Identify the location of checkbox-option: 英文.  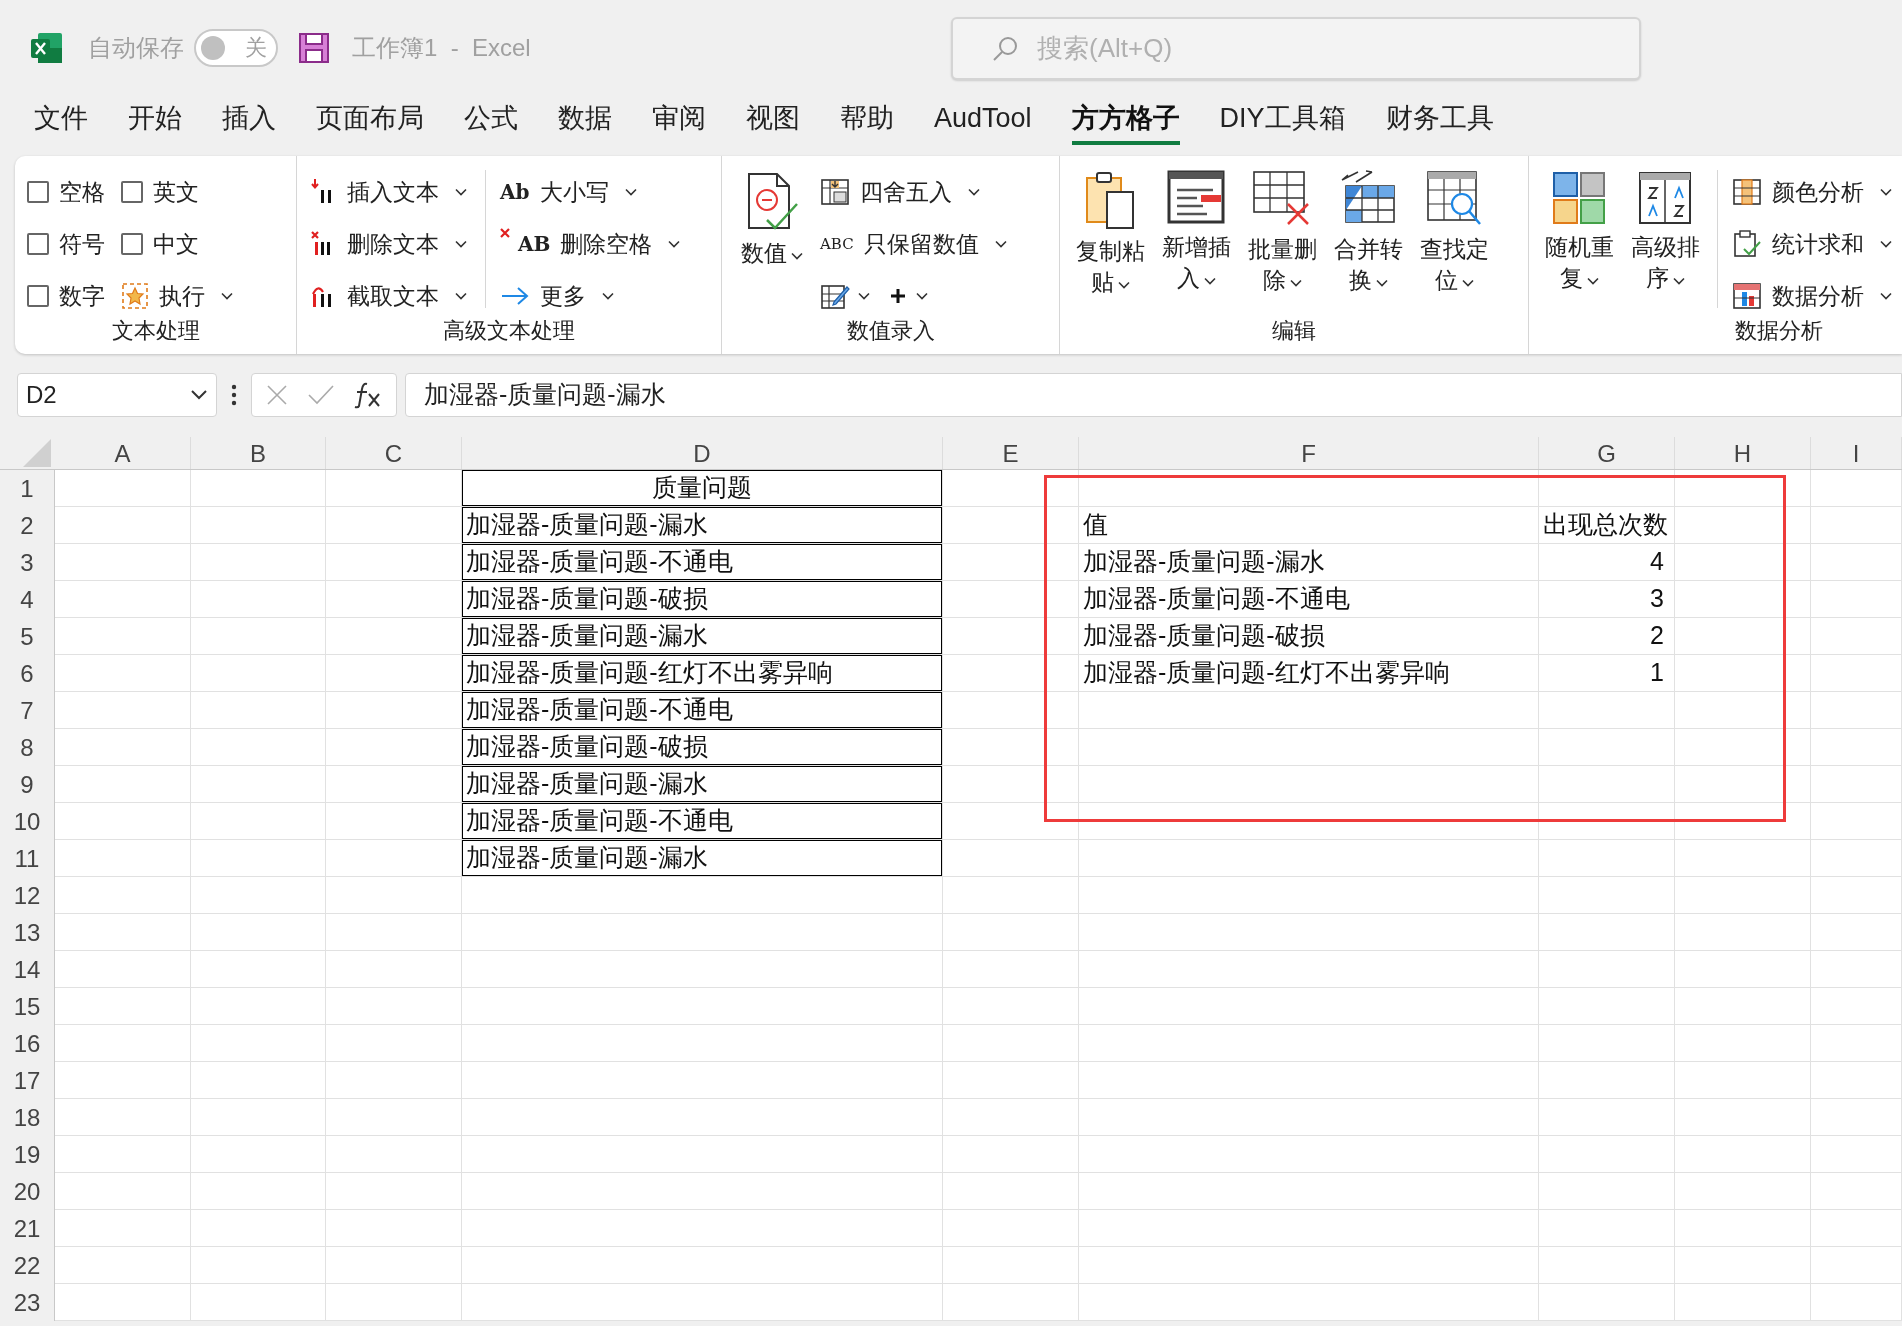
(179, 192).